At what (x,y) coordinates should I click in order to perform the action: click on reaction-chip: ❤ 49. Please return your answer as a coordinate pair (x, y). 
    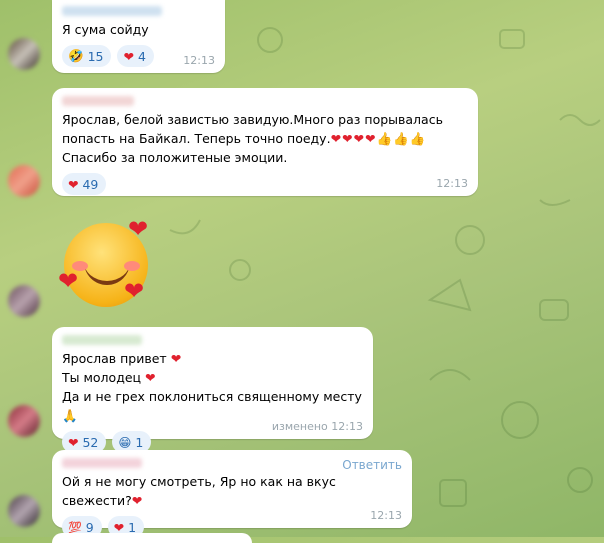
    Looking at the image, I should click on (84, 184).